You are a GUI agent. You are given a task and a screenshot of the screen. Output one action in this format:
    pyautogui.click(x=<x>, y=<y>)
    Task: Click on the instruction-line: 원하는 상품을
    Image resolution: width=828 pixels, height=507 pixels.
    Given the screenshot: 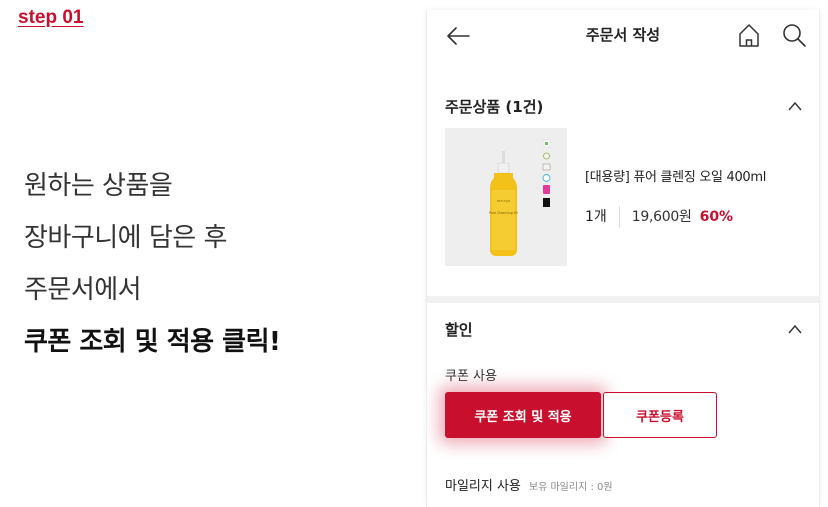 What is the action you would take?
    pyautogui.click(x=98, y=186)
    